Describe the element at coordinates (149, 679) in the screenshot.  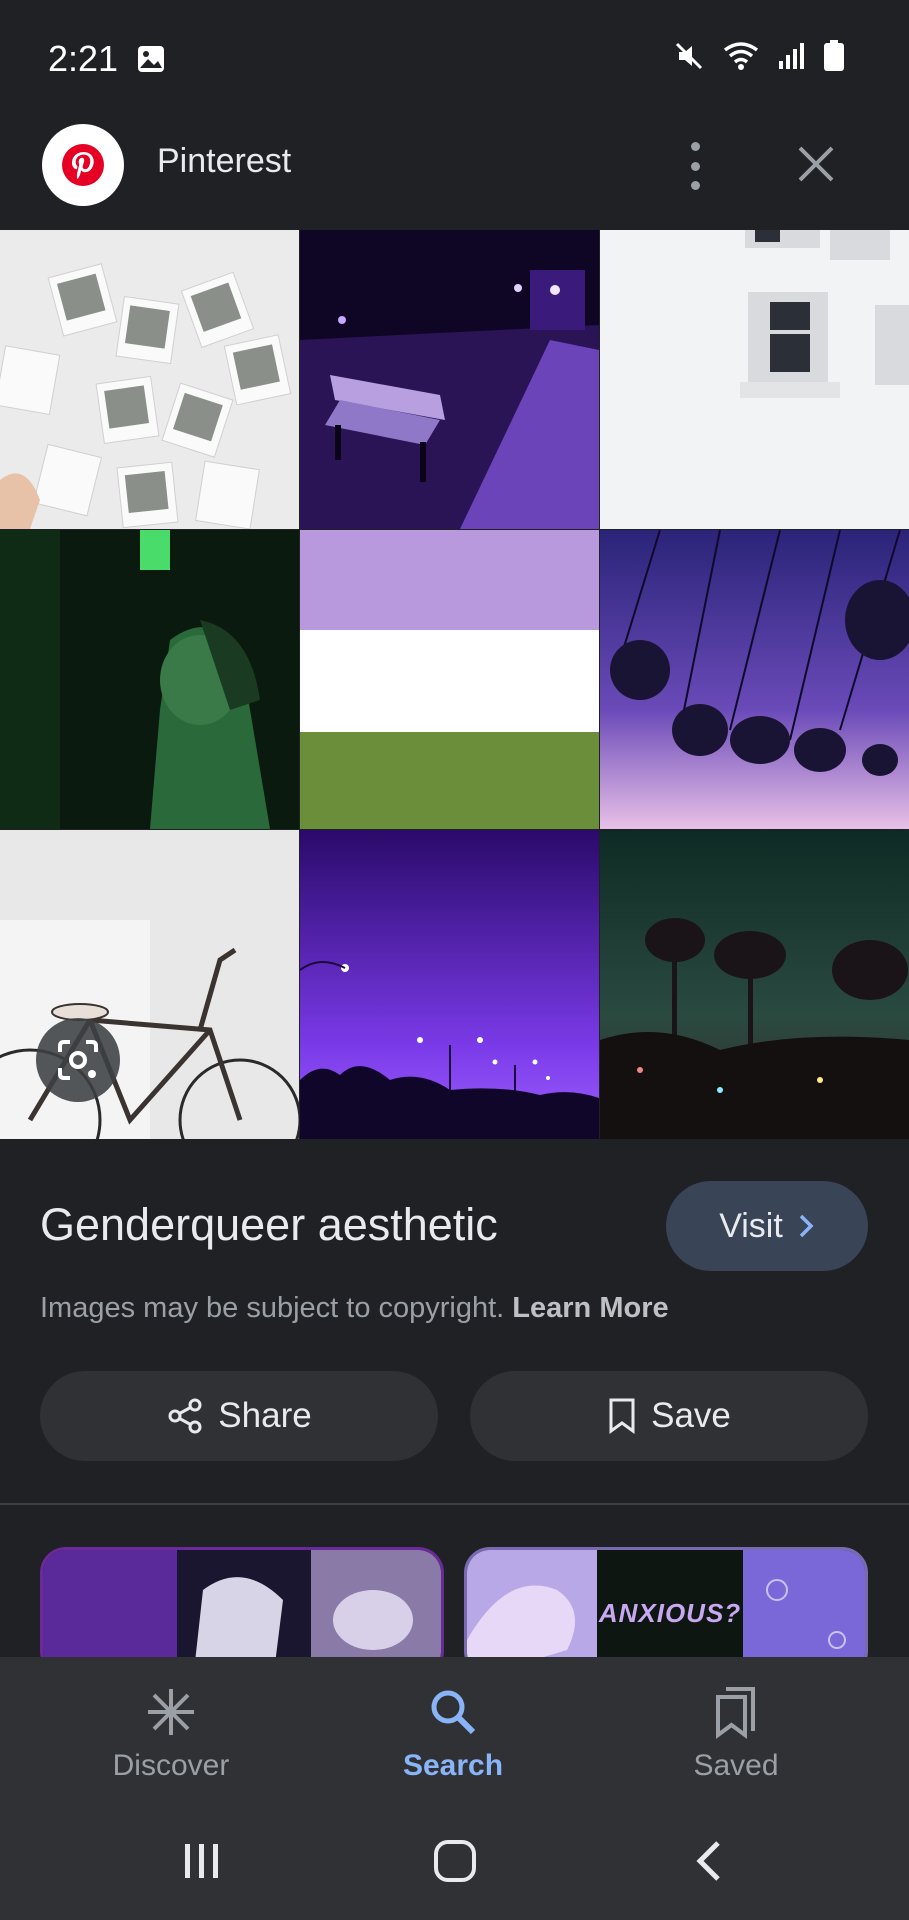
I see `tile-green-couple` at that location.